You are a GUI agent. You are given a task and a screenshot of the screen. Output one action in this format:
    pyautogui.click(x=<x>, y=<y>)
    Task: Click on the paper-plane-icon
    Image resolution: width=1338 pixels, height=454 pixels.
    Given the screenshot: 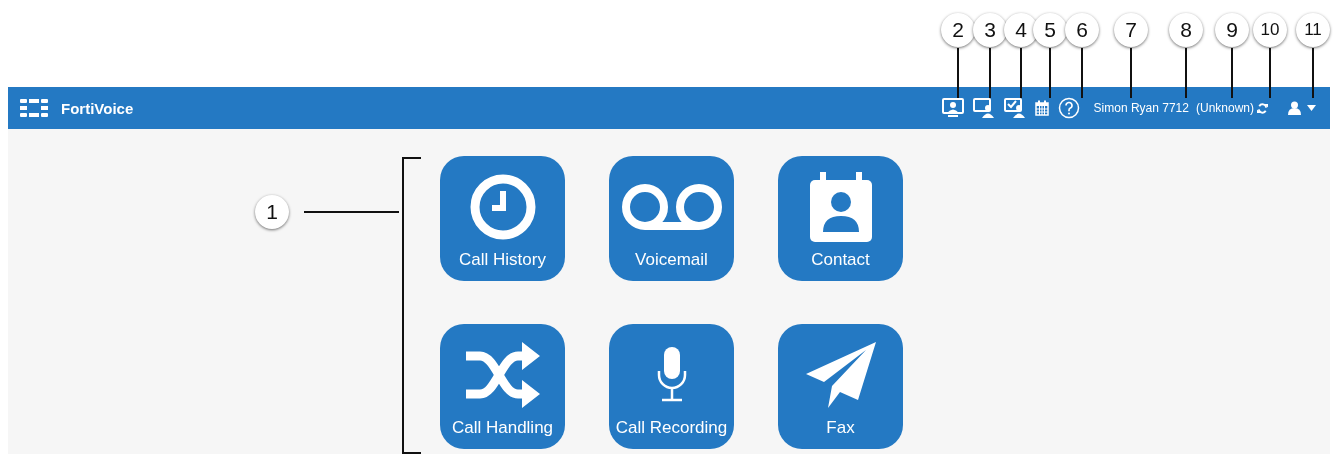 What is the action you would take?
    pyautogui.click(x=840, y=375)
    